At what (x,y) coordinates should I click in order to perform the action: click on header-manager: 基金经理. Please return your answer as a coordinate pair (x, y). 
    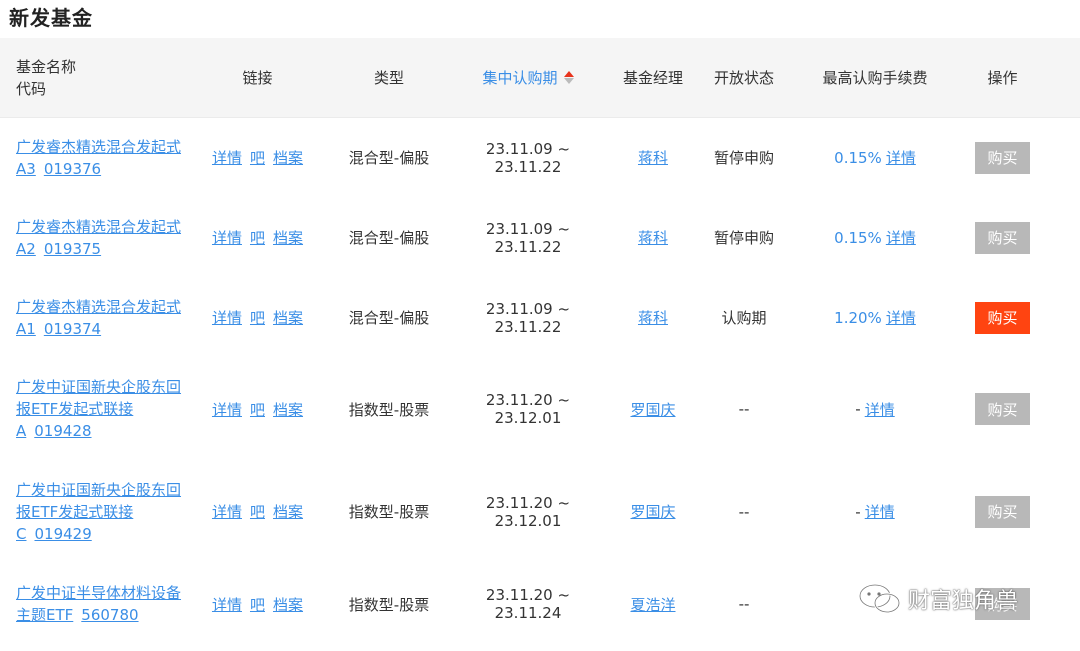
    Looking at the image, I should click on (652, 78).